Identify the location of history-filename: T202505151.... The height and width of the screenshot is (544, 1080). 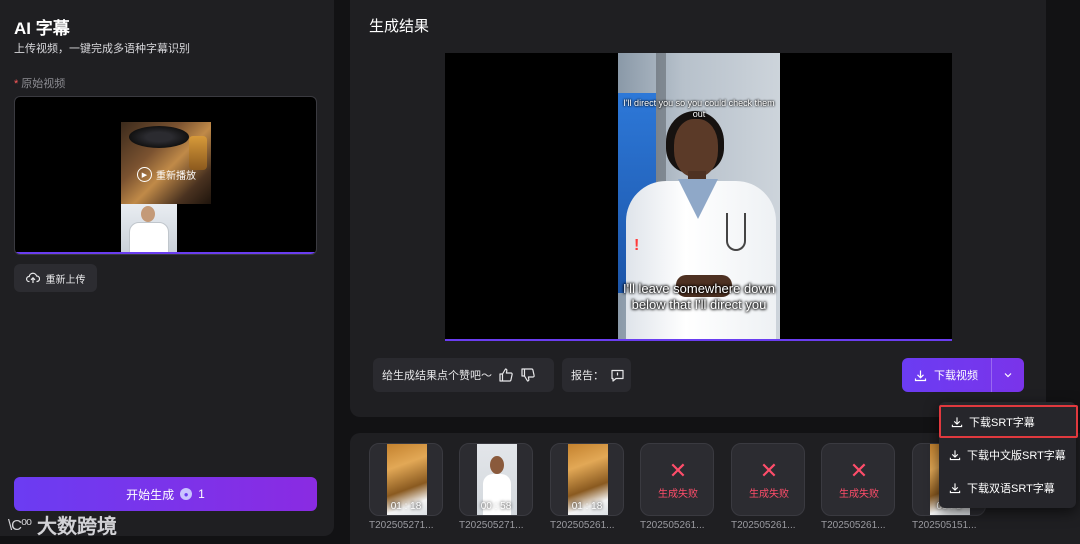
(944, 525).